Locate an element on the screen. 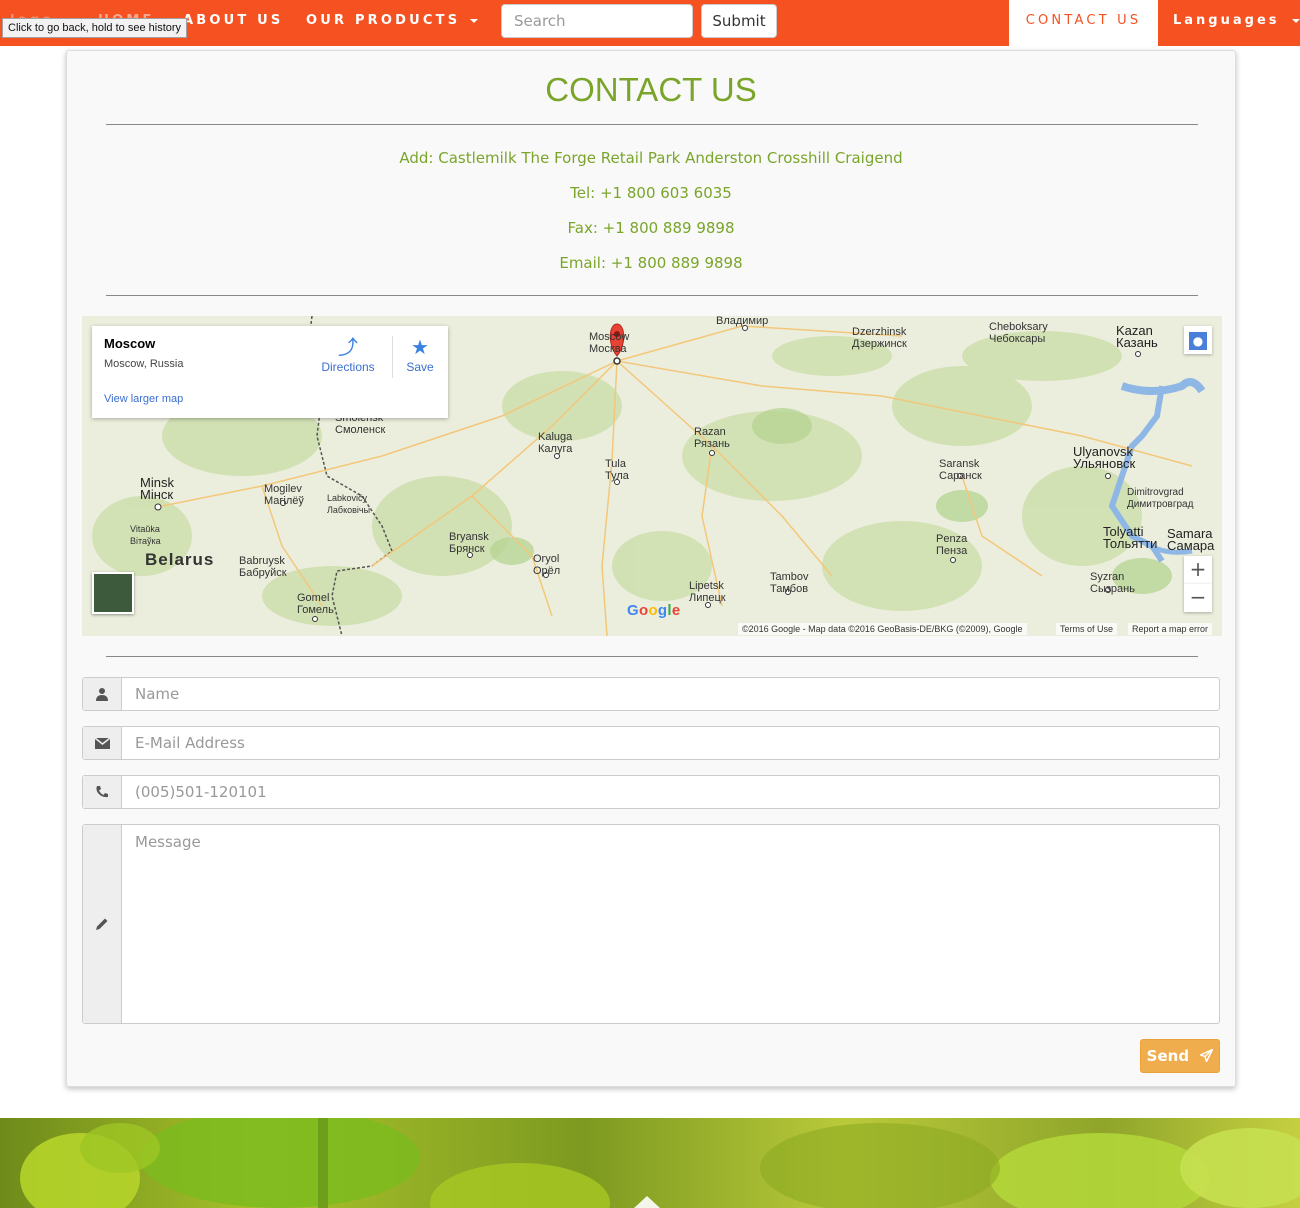 This screenshot has width=1300, height=1208. contact-fax: Fax: +1 800 889 9898 is located at coordinates (651, 228).